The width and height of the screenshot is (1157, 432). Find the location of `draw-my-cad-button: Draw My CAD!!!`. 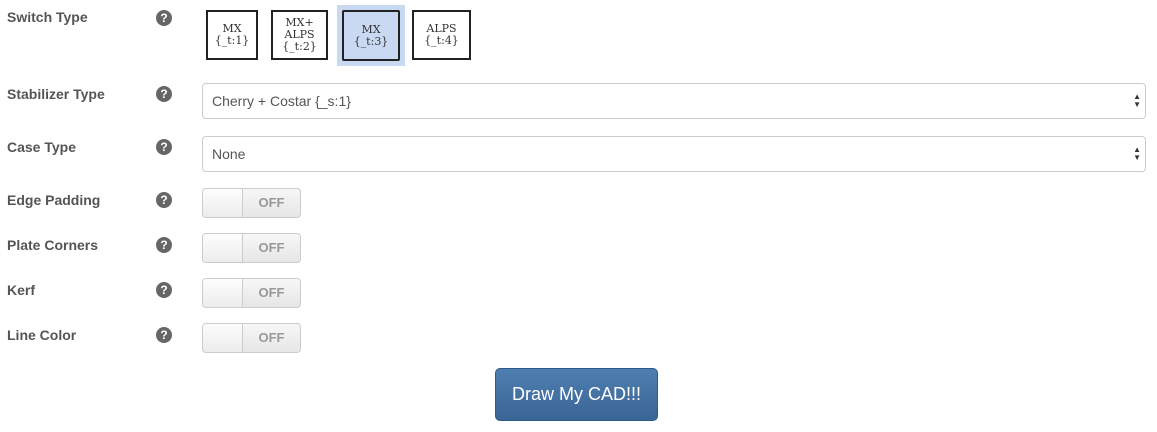

draw-my-cad-button: Draw My CAD!!! is located at coordinates (576, 394).